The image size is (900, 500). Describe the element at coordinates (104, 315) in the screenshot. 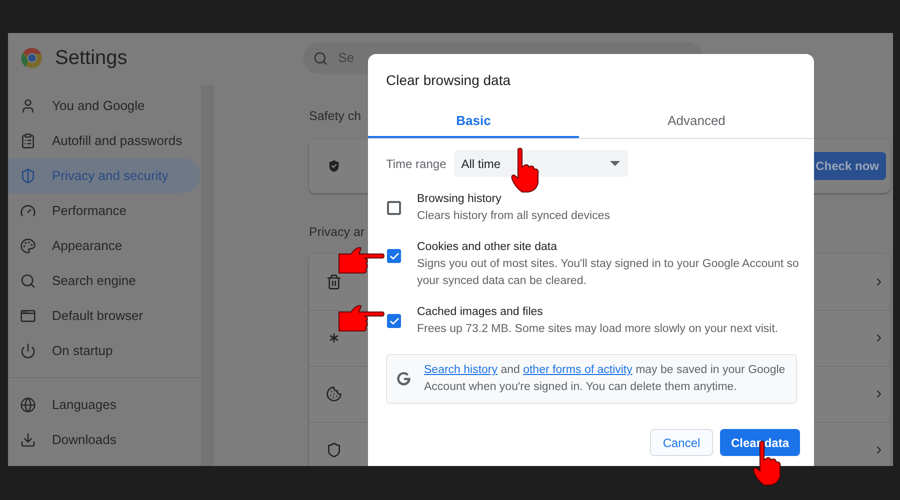

I see `sidebar-item: Default browser` at that location.